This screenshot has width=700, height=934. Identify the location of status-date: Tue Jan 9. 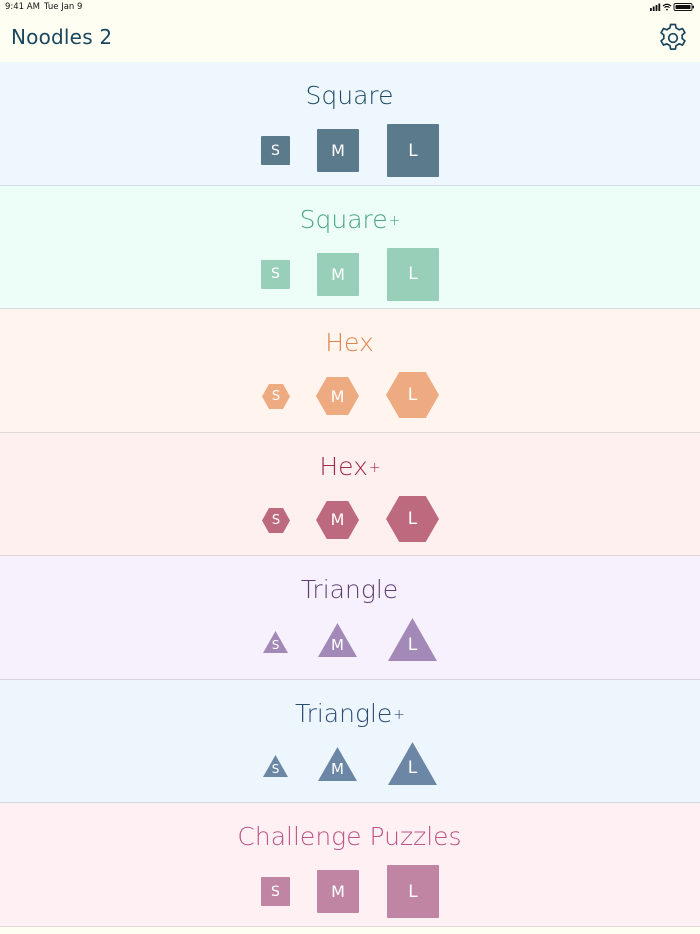
(63, 7).